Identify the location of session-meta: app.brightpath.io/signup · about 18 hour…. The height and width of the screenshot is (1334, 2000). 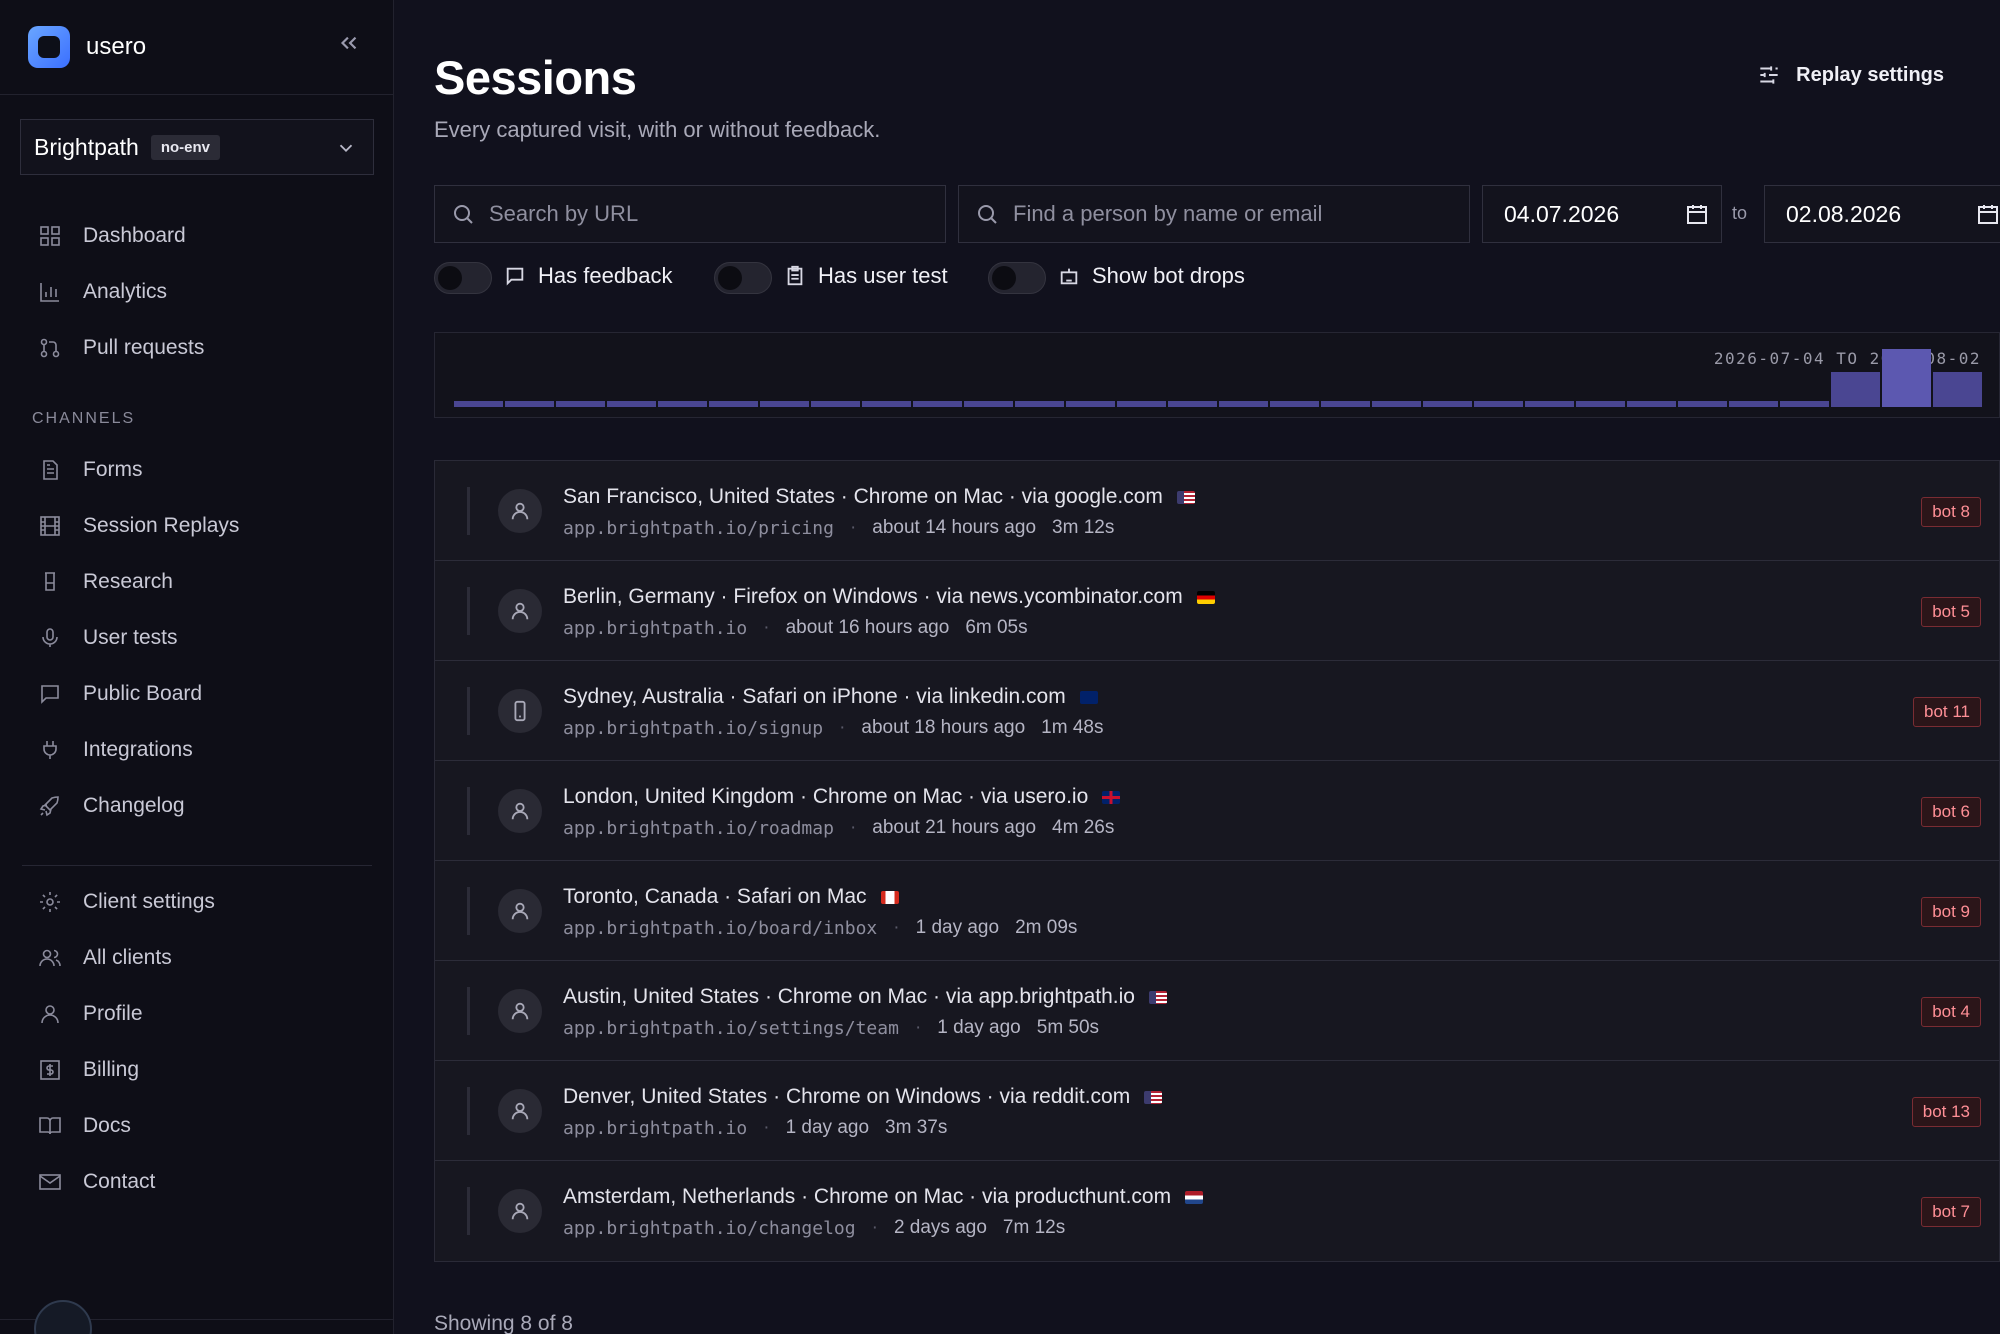
(833, 728).